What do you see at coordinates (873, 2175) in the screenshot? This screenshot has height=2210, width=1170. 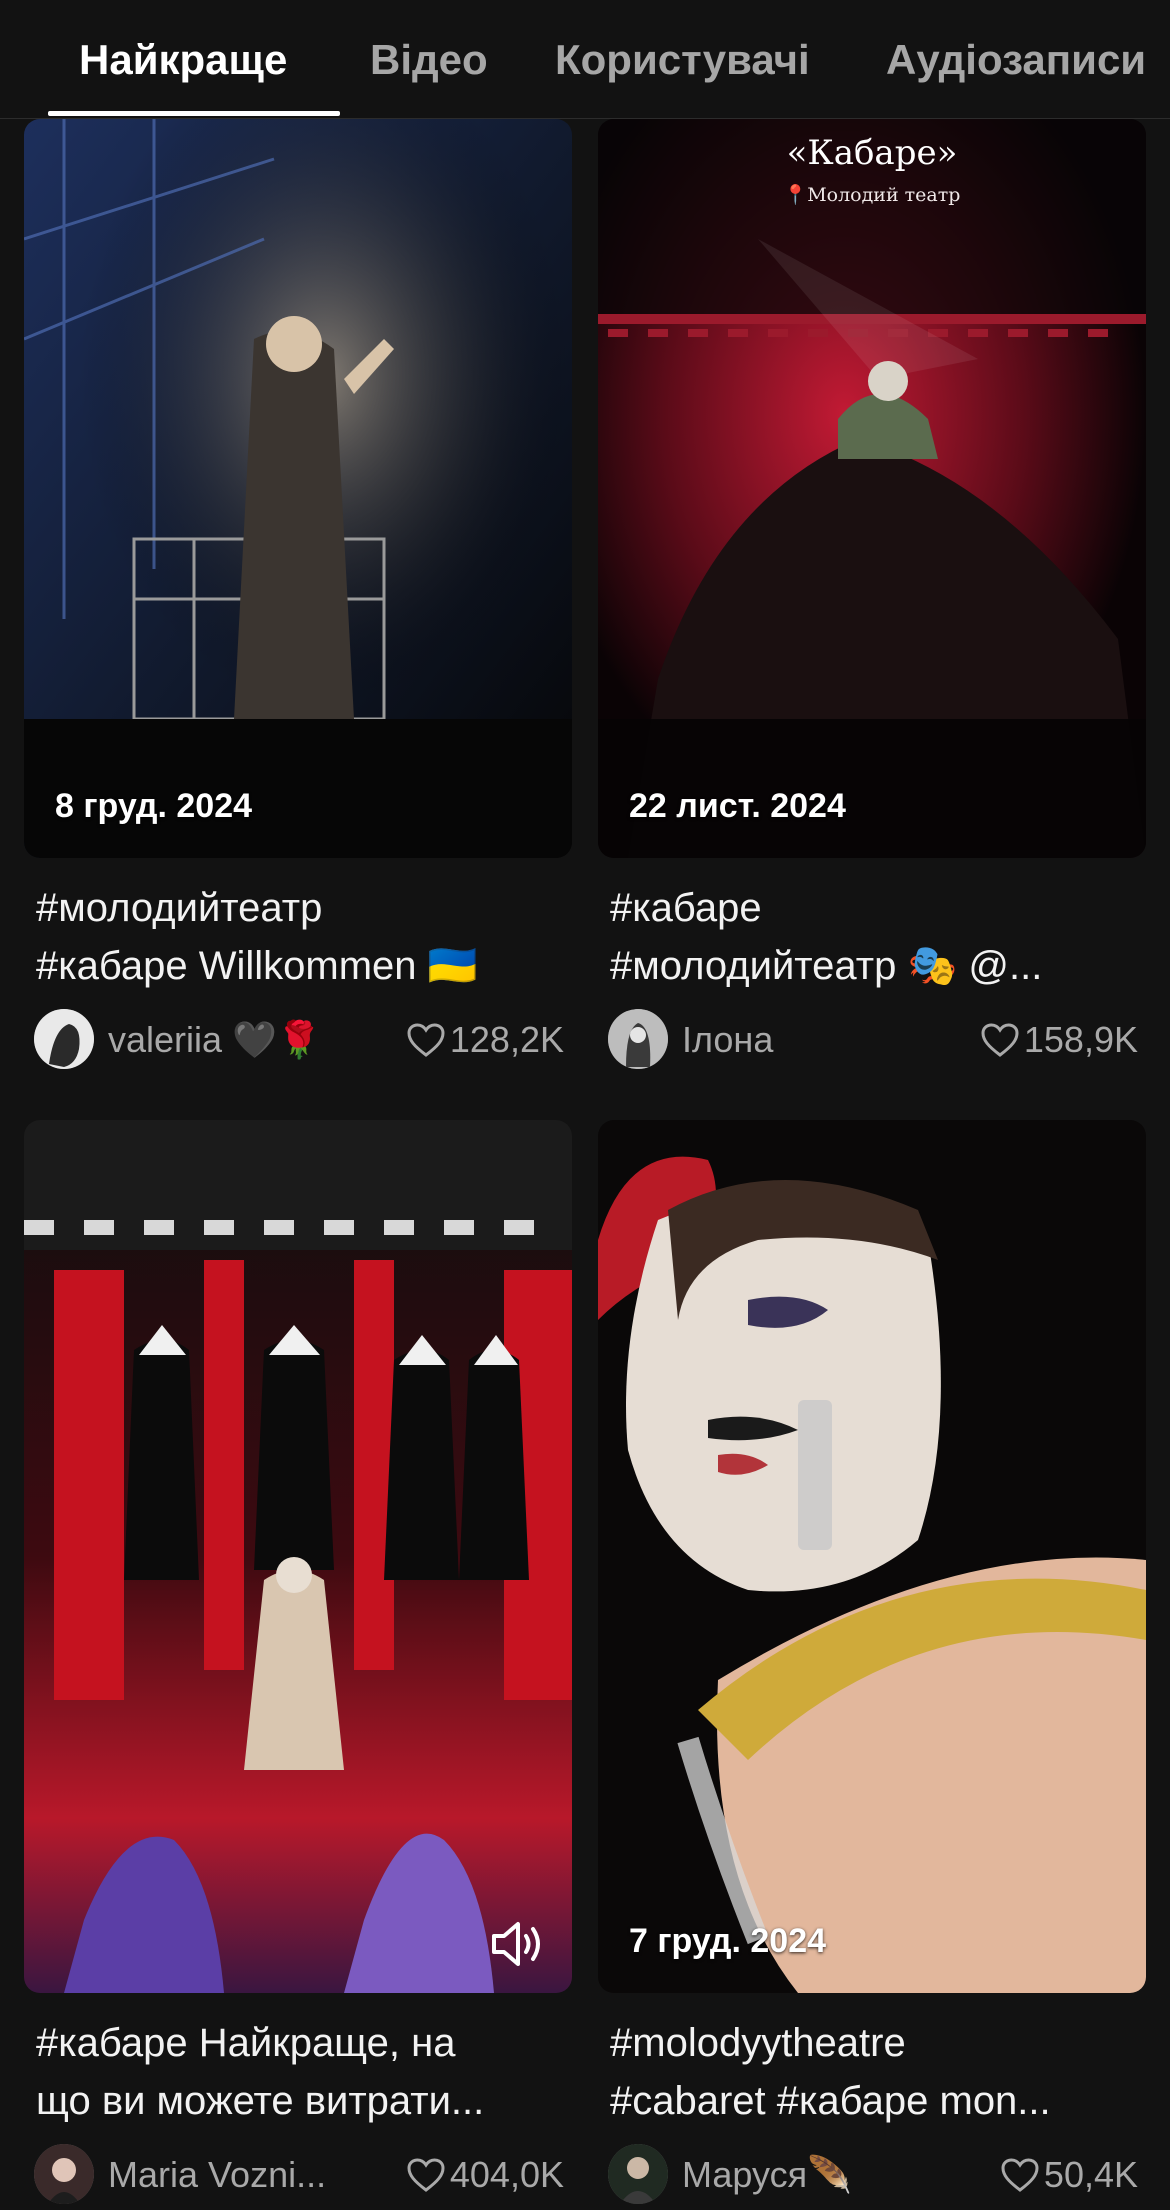 I see `post-meta: Маруся🪶 50,4K` at bounding box center [873, 2175].